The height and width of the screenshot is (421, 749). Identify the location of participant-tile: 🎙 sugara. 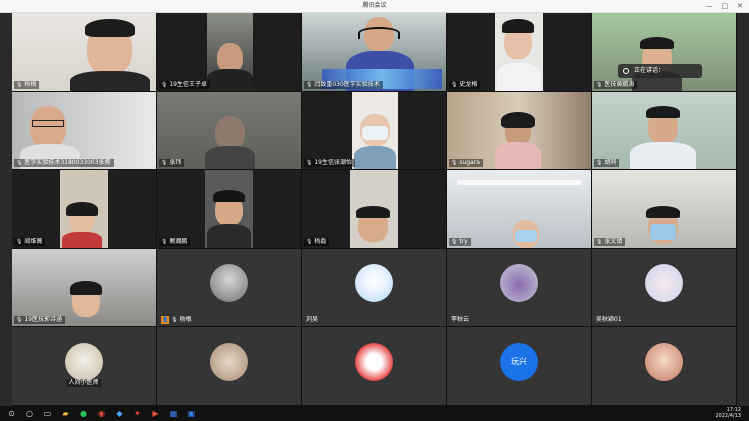
(519, 131).